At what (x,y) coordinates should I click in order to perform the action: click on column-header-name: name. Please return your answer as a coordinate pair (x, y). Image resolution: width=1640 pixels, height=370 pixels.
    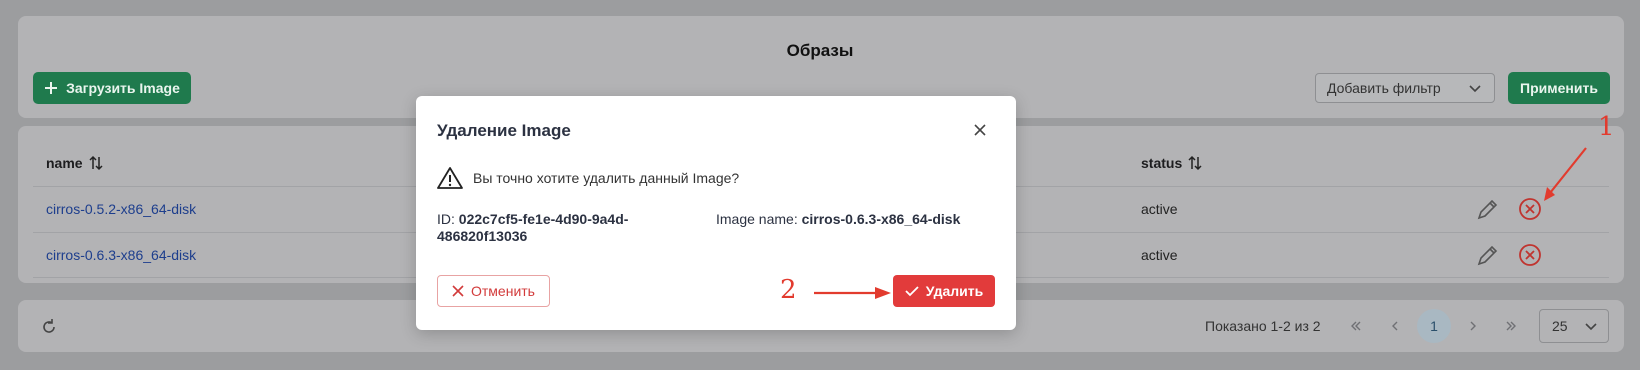
    Looking at the image, I should click on (75, 163).